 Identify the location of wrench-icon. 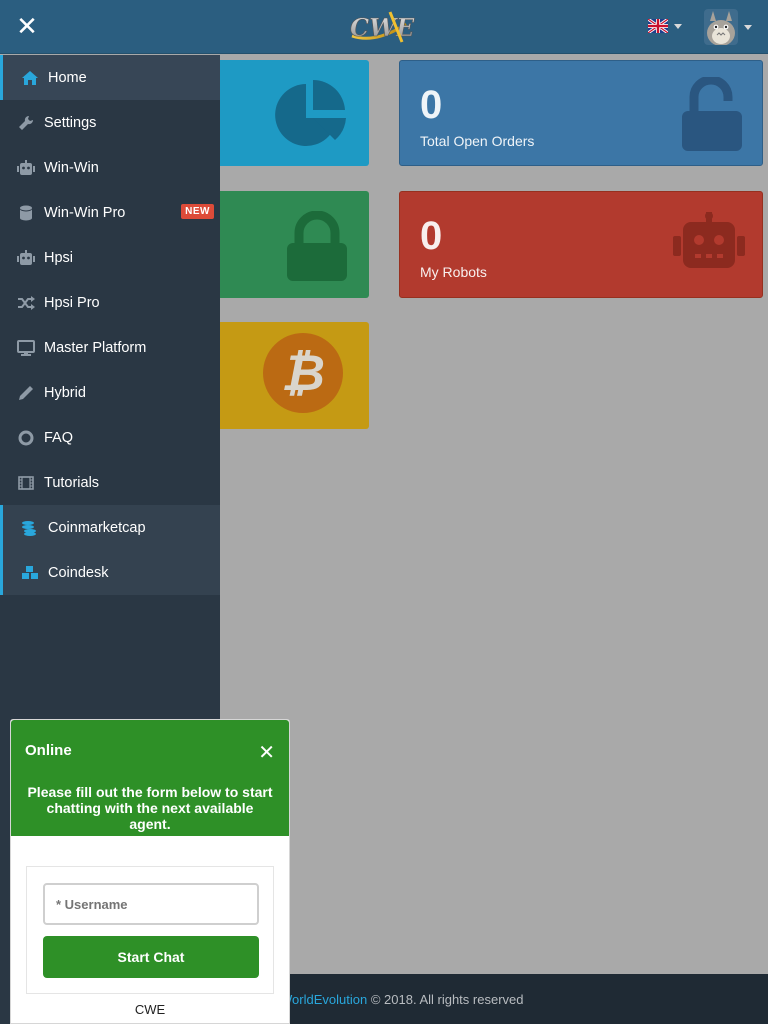
(26, 123).